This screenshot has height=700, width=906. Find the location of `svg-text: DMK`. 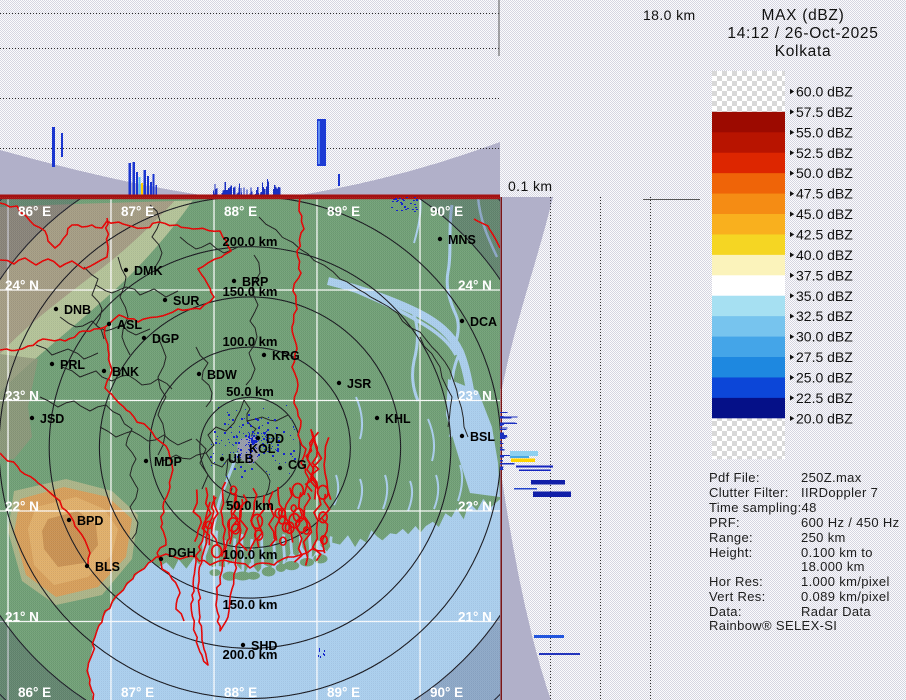

svg-text: DMK is located at coordinates (148, 271).